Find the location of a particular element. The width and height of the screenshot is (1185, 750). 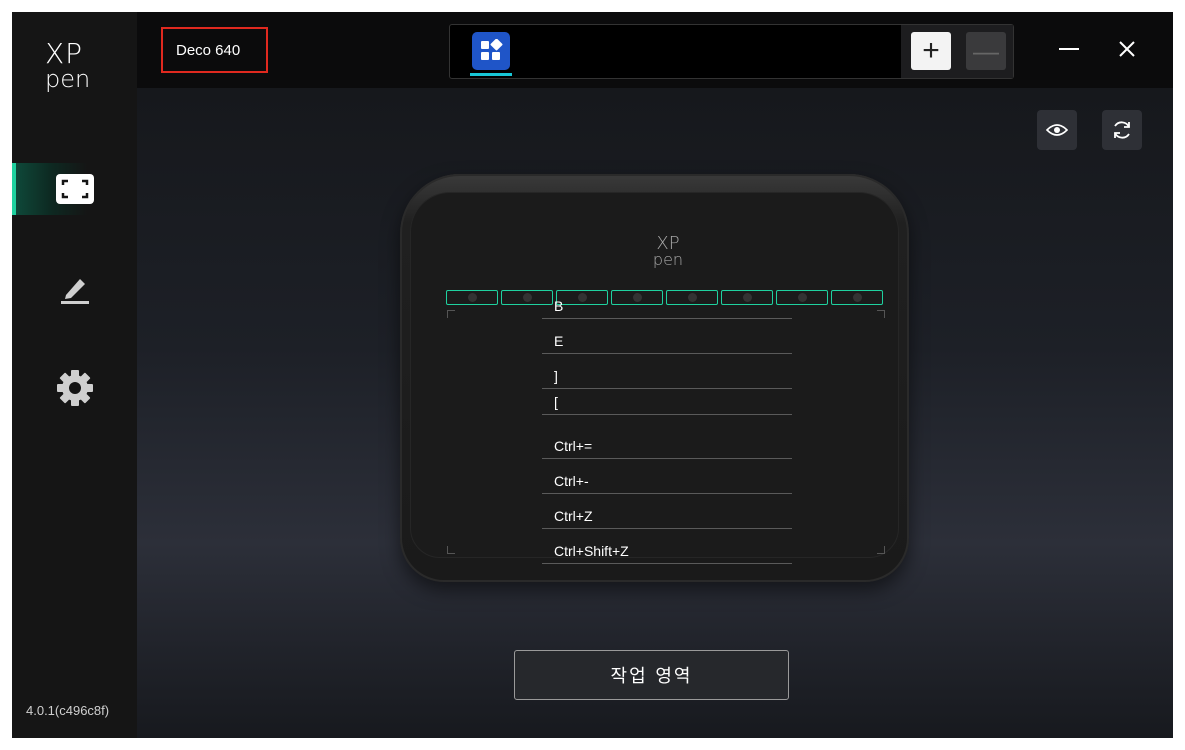

add-app-button: + is located at coordinates (931, 51).